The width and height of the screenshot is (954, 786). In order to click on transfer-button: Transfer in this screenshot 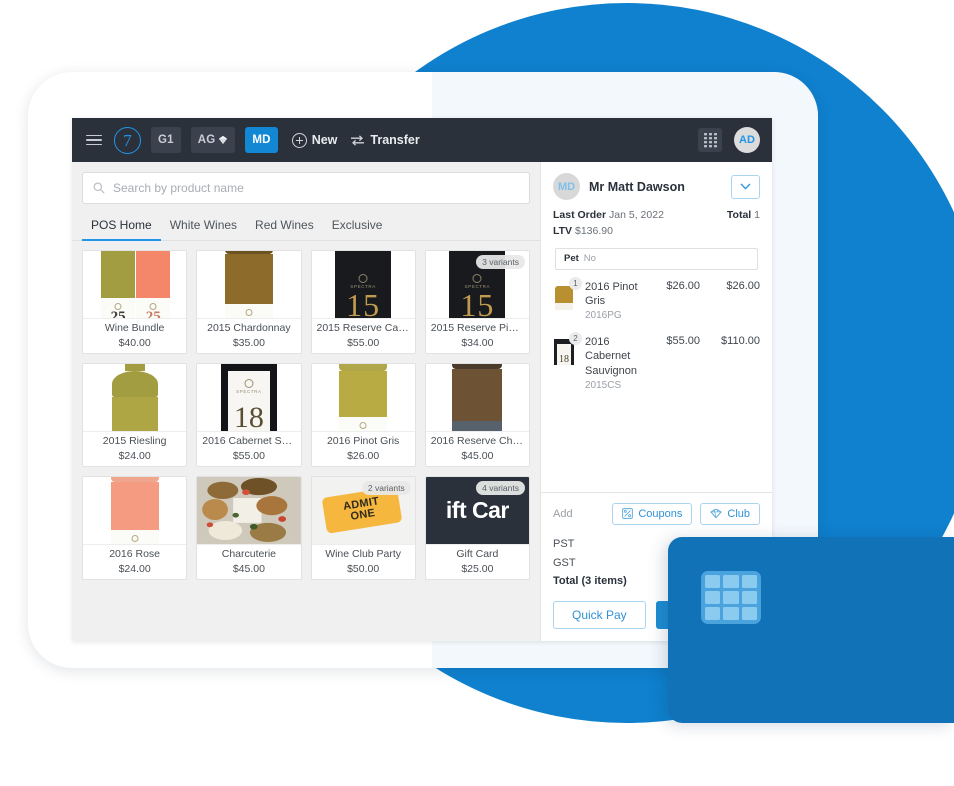, I will do `click(385, 140)`.